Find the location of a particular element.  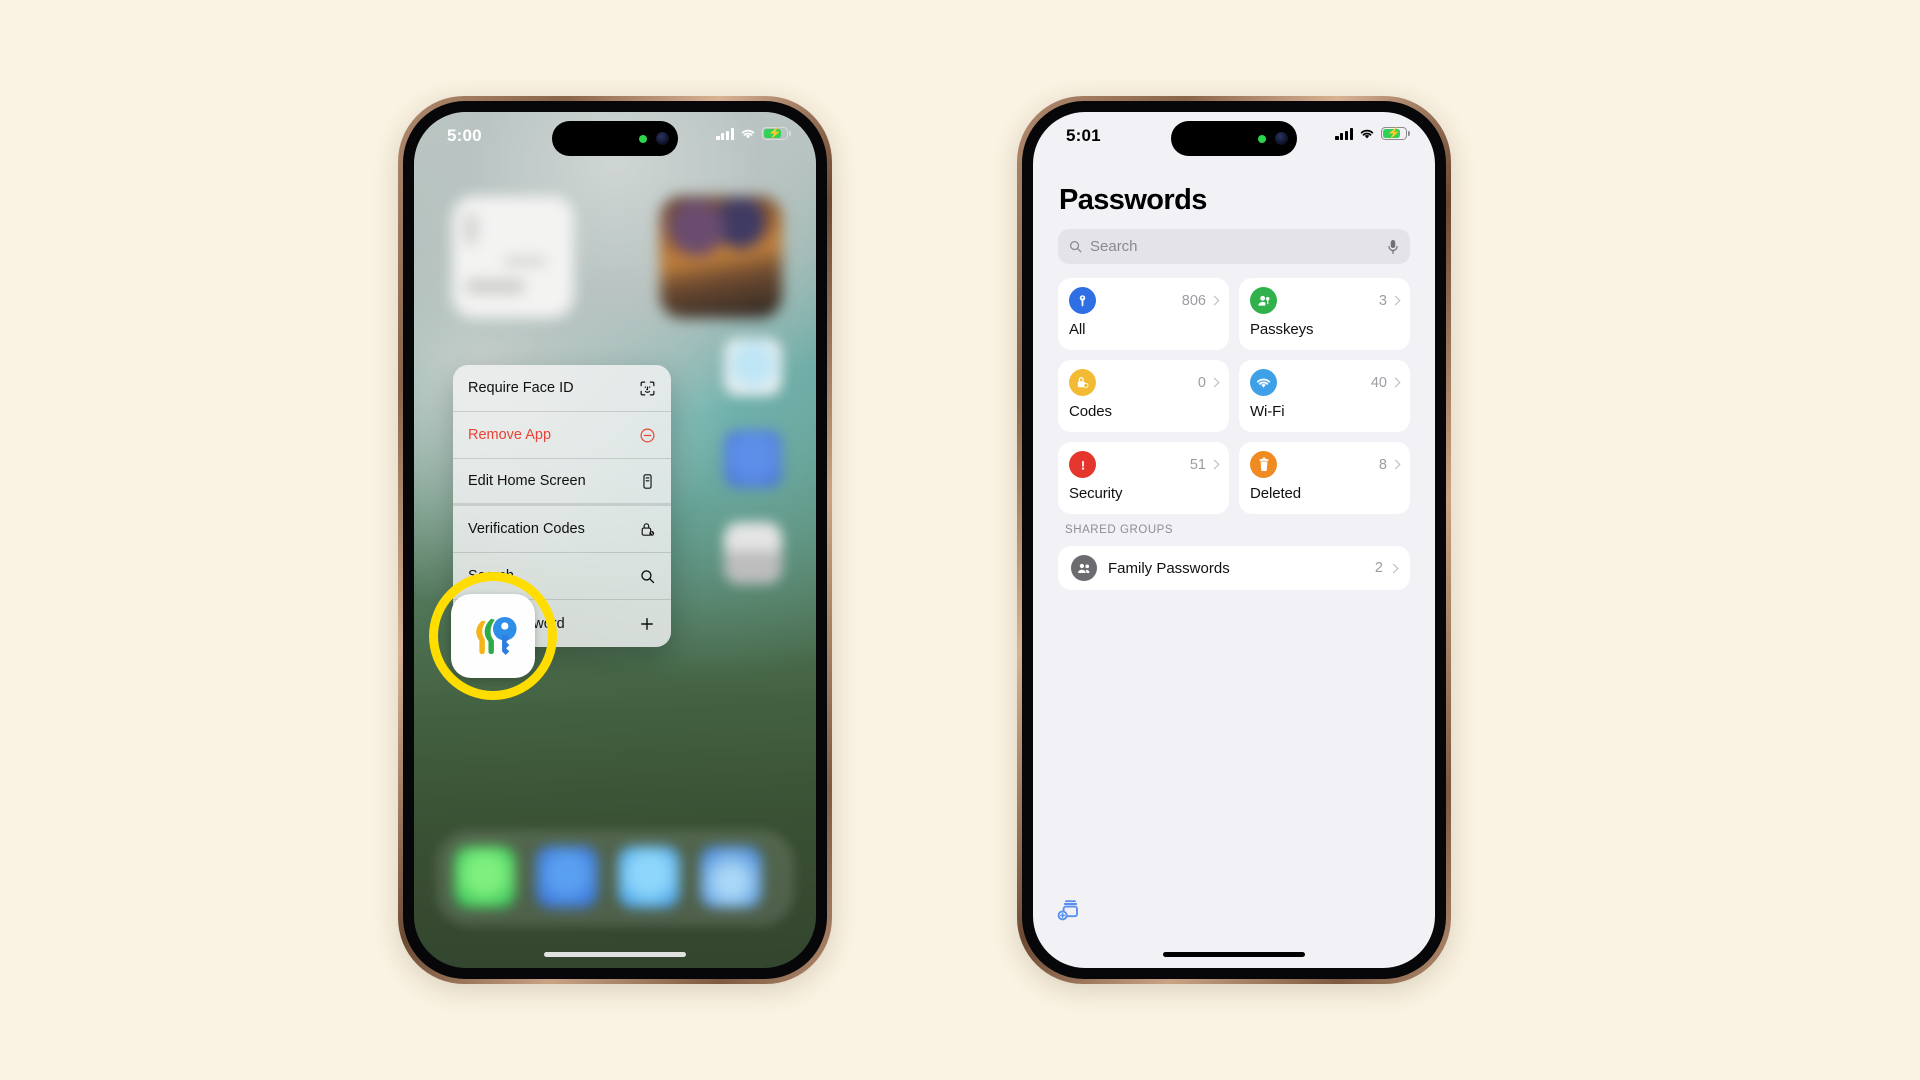

context-menu-item-verification-codes: Verification Codes is located at coordinates (562, 529).